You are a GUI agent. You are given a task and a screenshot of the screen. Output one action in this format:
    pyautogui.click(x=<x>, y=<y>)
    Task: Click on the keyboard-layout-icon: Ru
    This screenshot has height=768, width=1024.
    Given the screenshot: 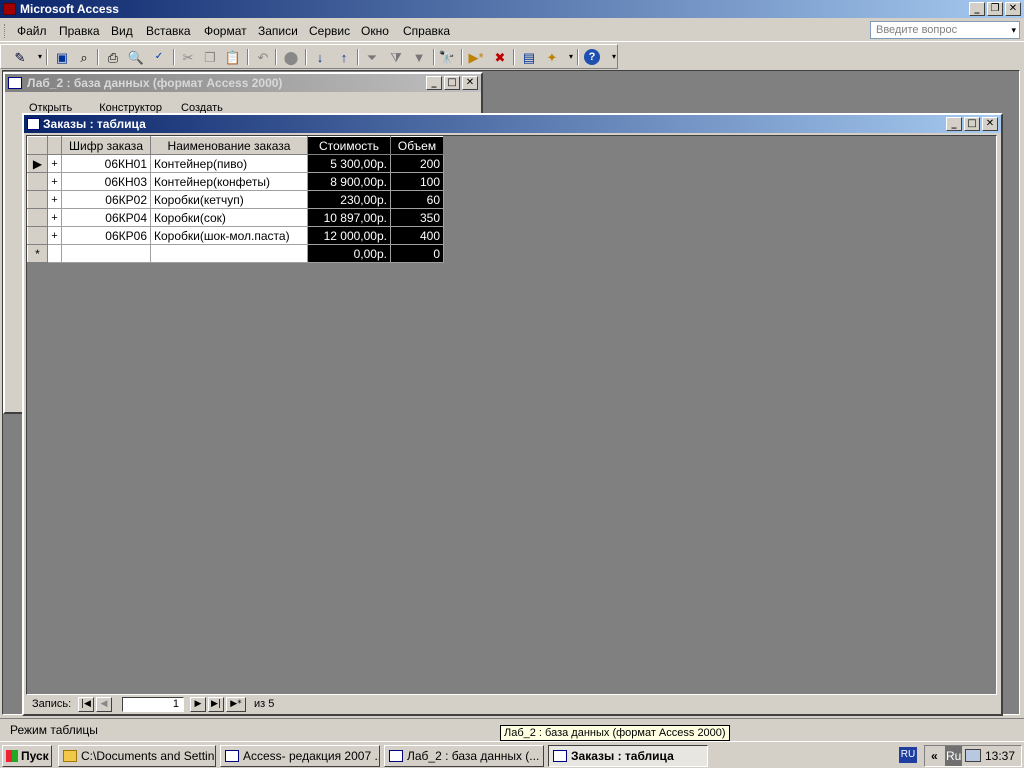 What is the action you would take?
    pyautogui.click(x=954, y=756)
    